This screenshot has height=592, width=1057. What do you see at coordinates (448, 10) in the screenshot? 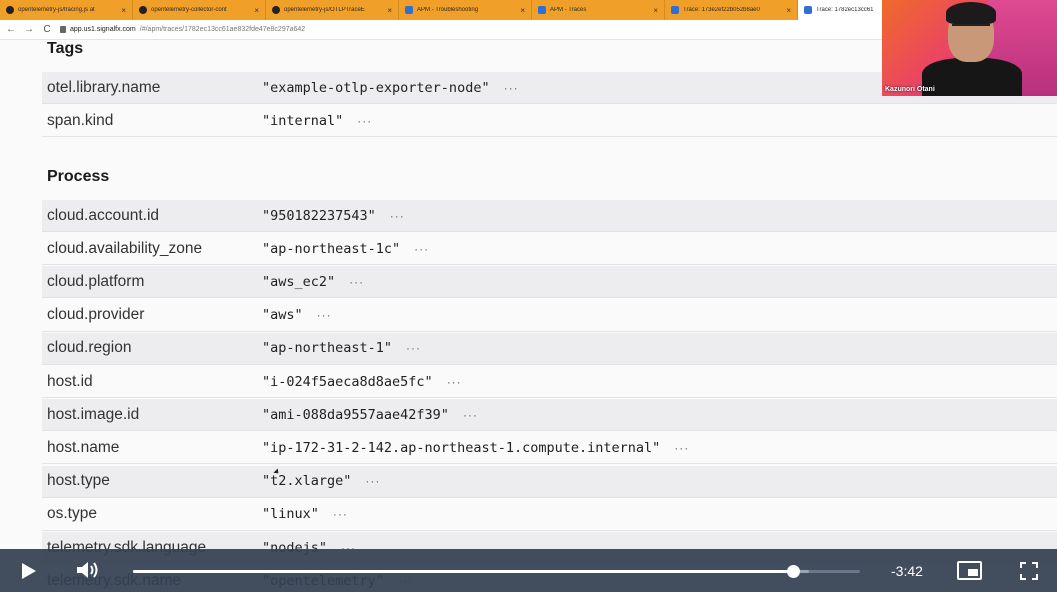
I see `tab-title: APM - Troubleshooting` at bounding box center [448, 10].